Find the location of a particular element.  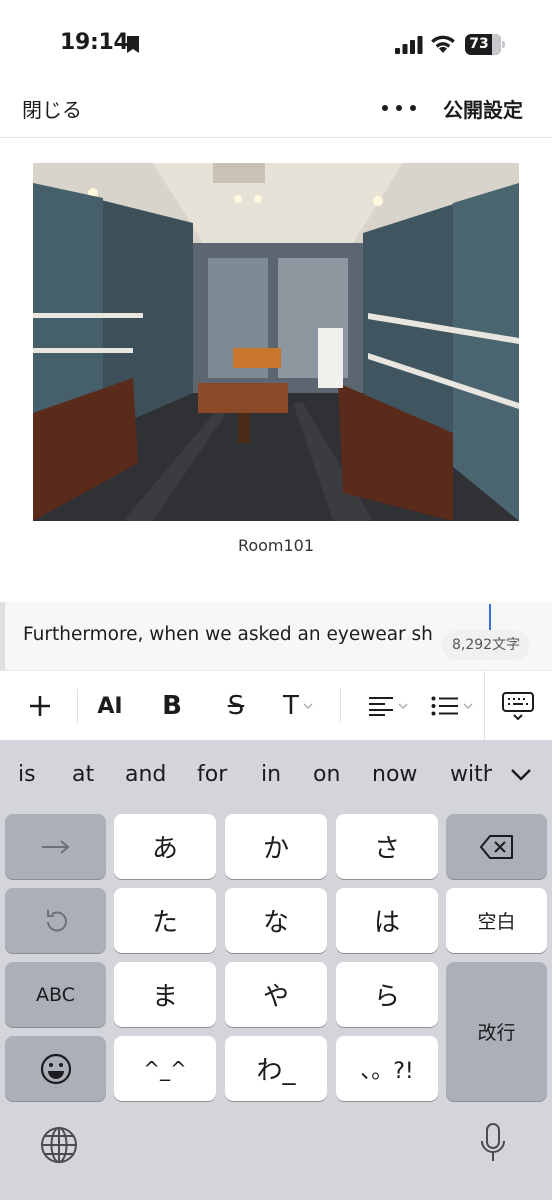

character-count-badge: 8,292文字 is located at coordinates (486, 645).